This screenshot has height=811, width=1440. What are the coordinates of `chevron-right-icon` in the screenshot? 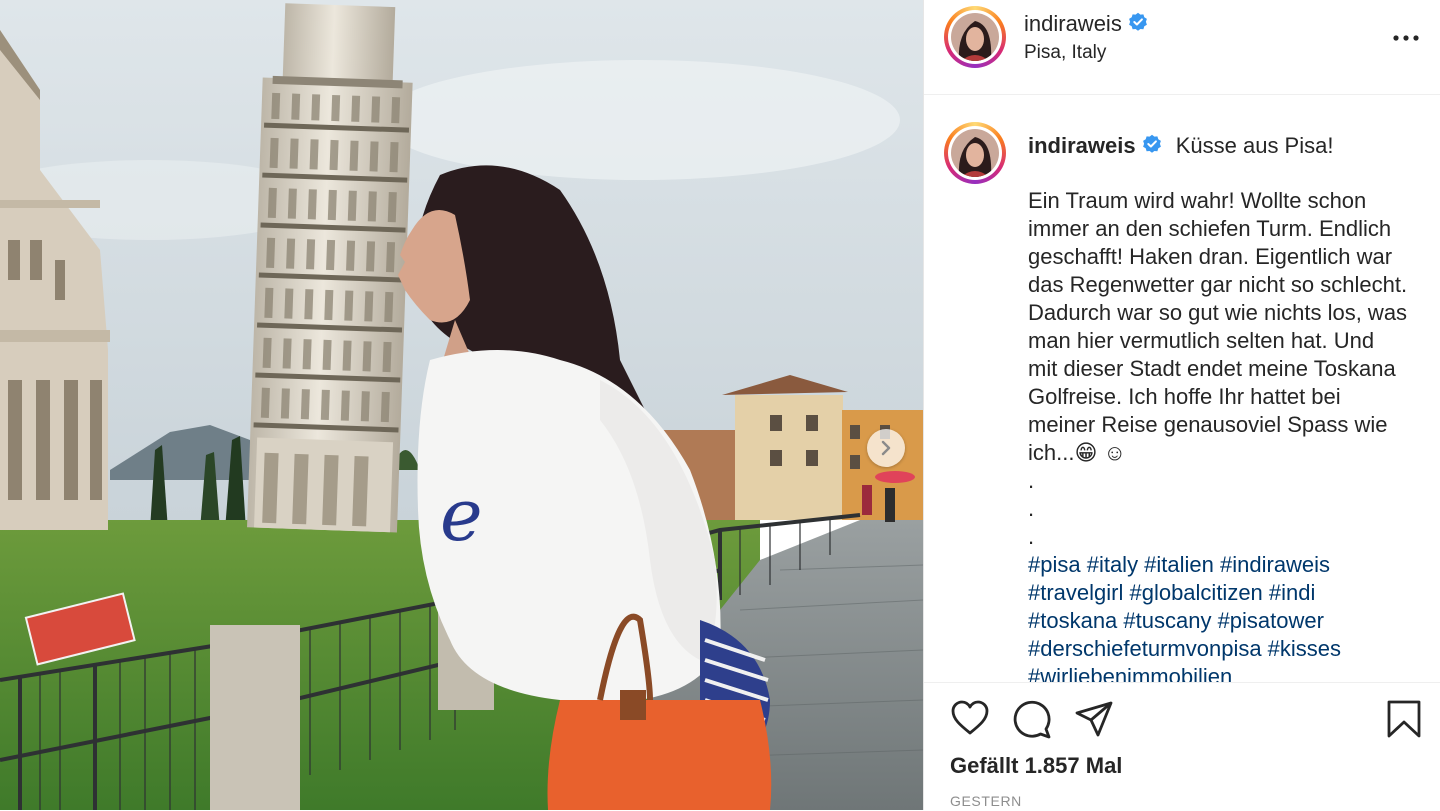 It's located at (886, 448).